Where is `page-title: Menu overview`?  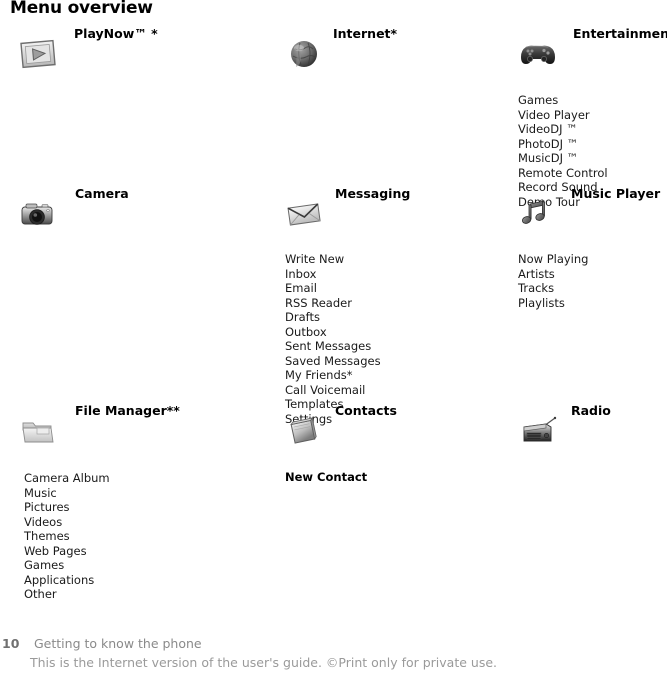 page-title: Menu overview is located at coordinates (81, 9).